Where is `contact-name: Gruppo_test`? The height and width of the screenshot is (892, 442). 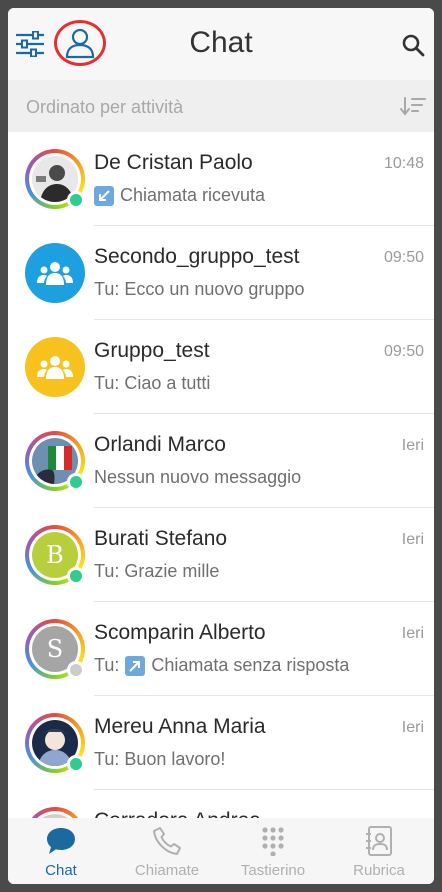 contact-name: Gruppo_test is located at coordinates (152, 350).